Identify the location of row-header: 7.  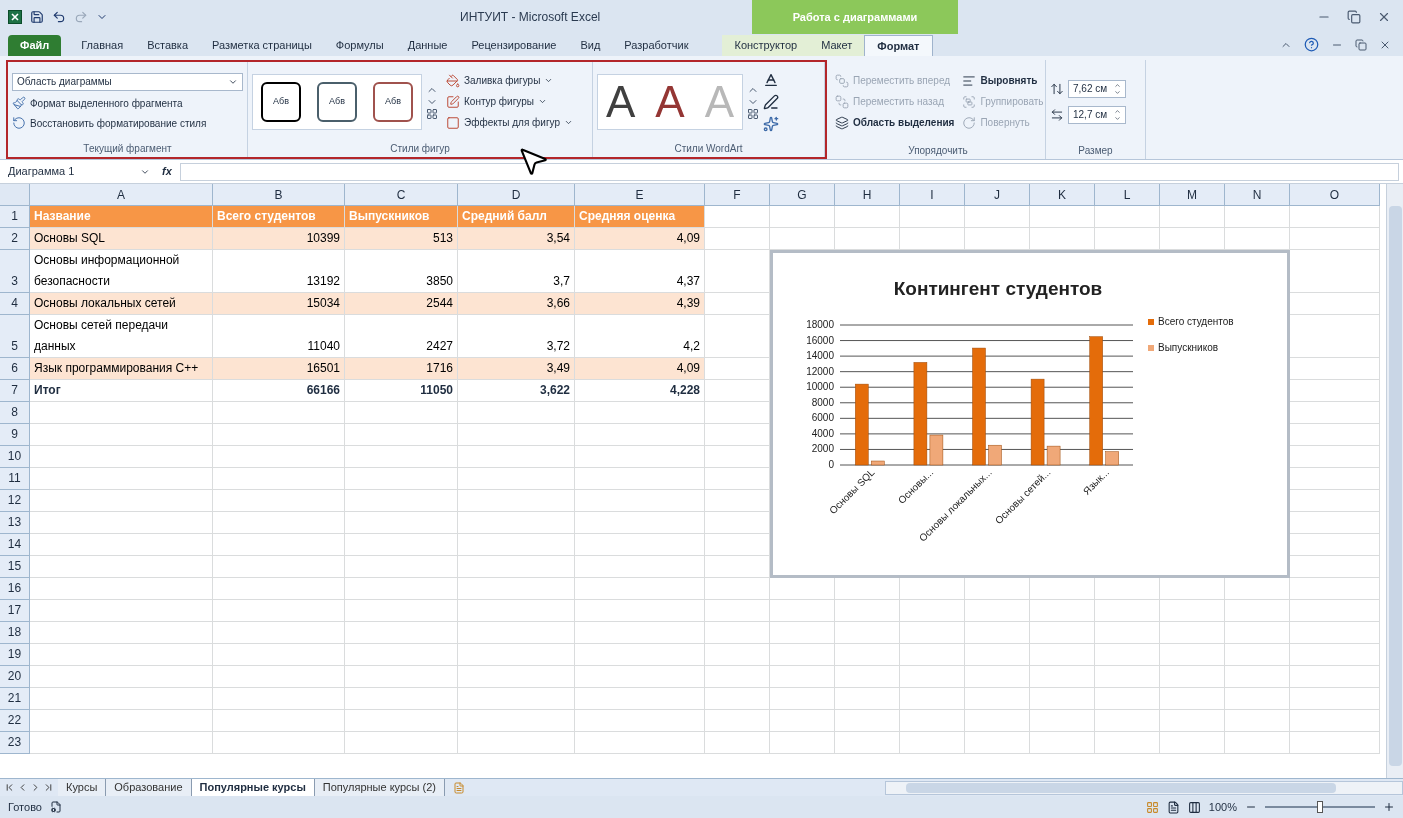
(15, 391).